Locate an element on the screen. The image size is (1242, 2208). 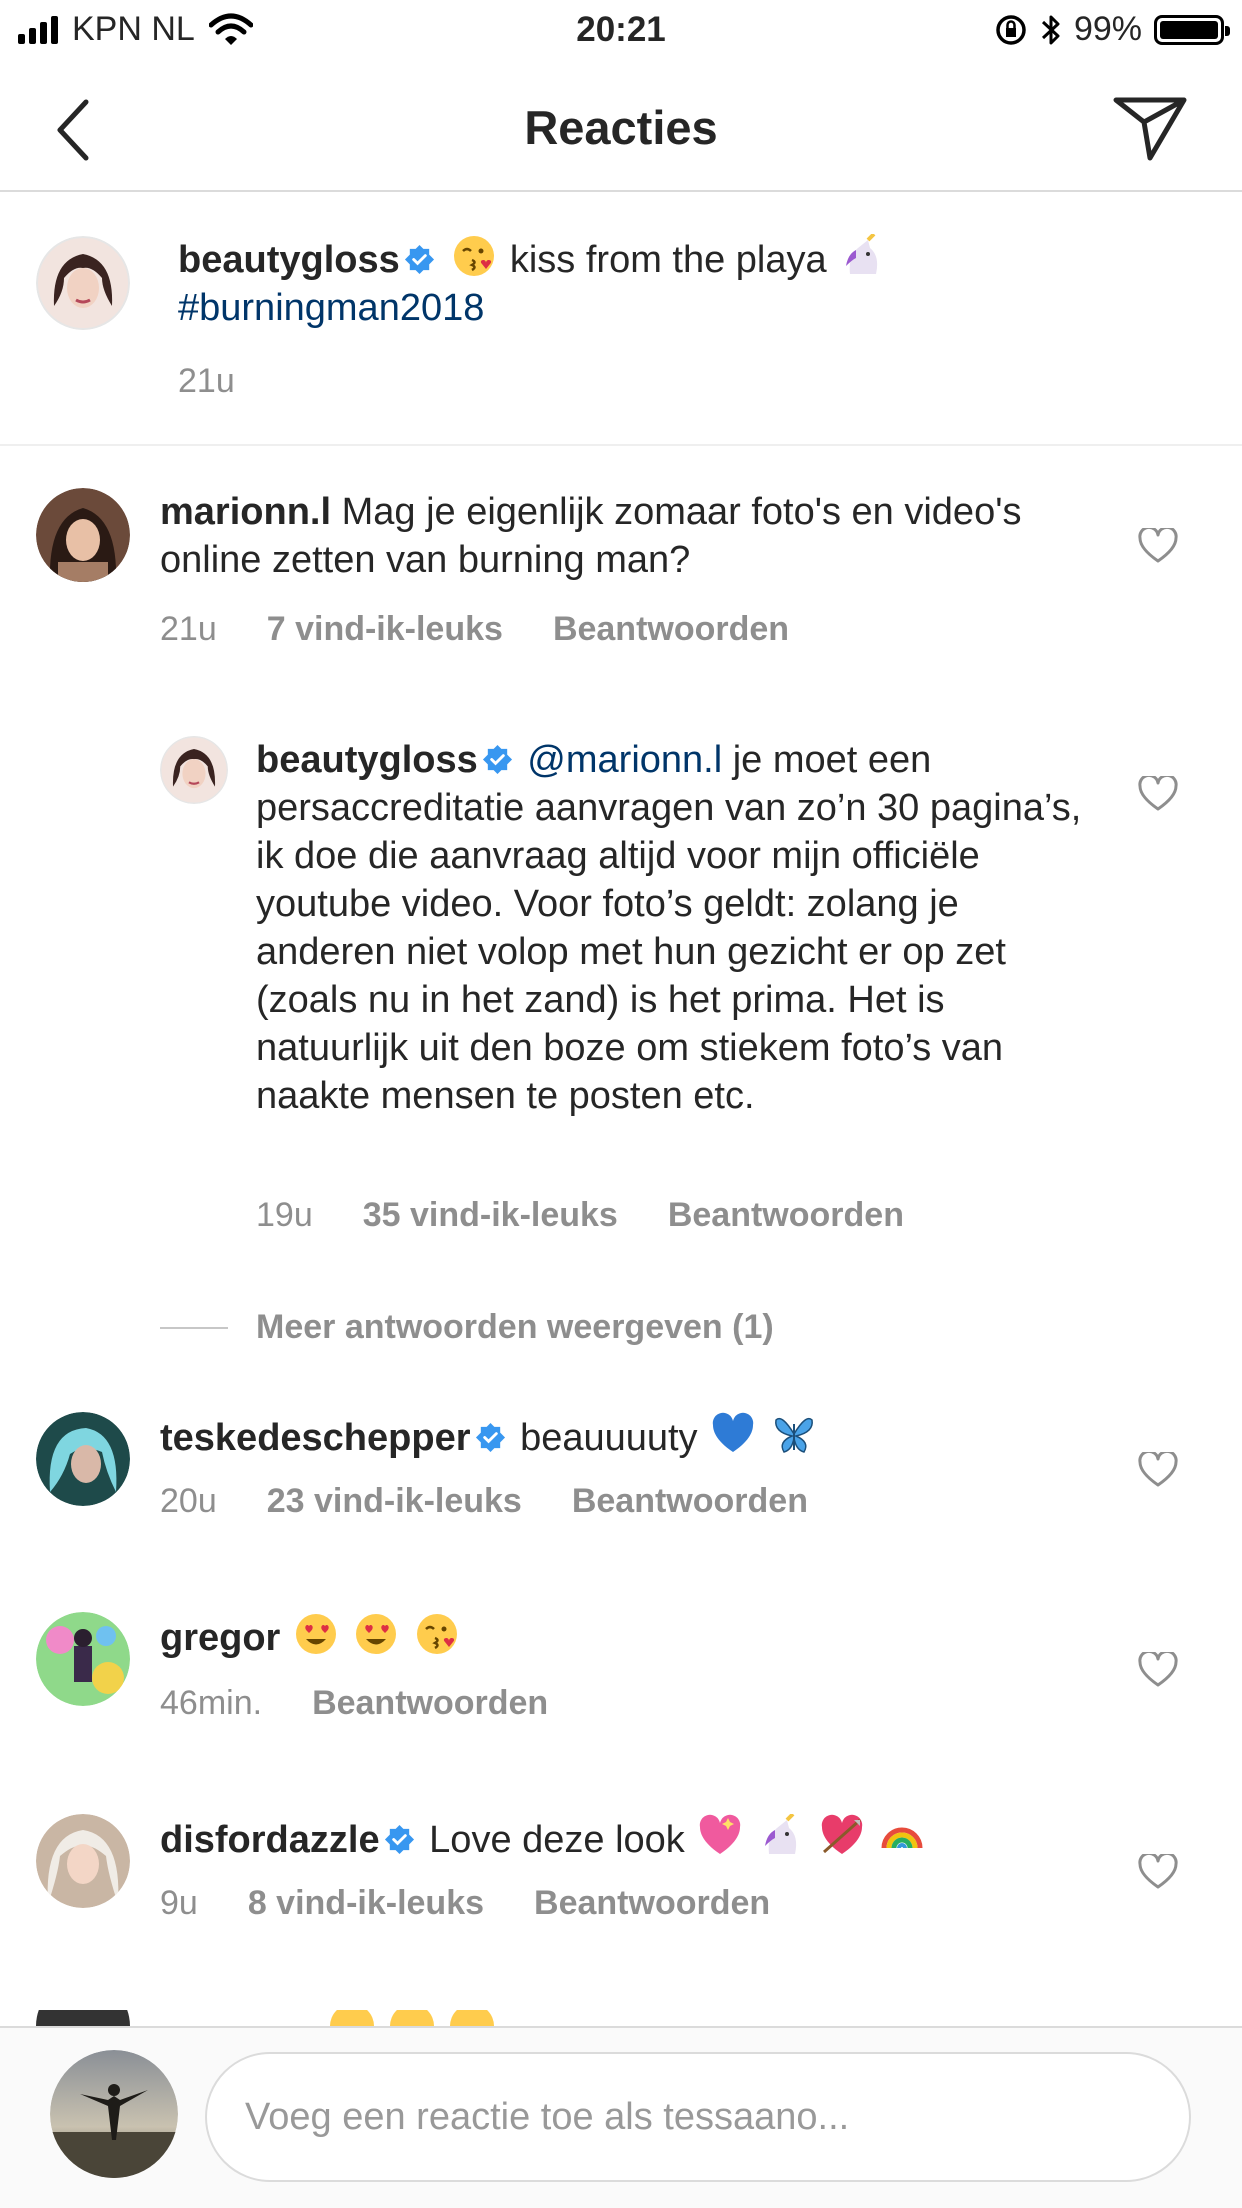
battery-percent: 99% is located at coordinates (1107, 29).